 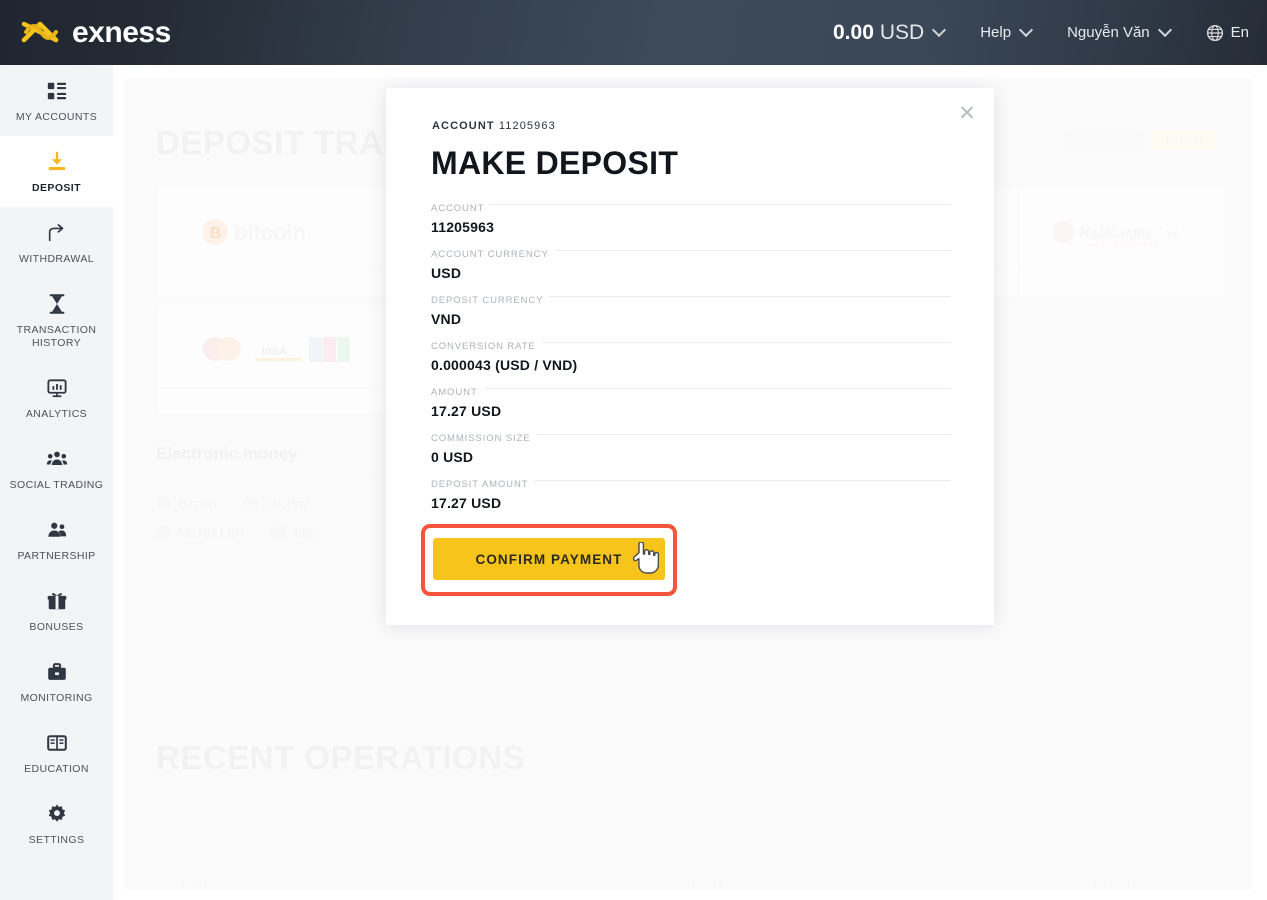 What do you see at coordinates (691, 400) in the screenshot?
I see `field-amount: AMOUNT 17.27 USD` at bounding box center [691, 400].